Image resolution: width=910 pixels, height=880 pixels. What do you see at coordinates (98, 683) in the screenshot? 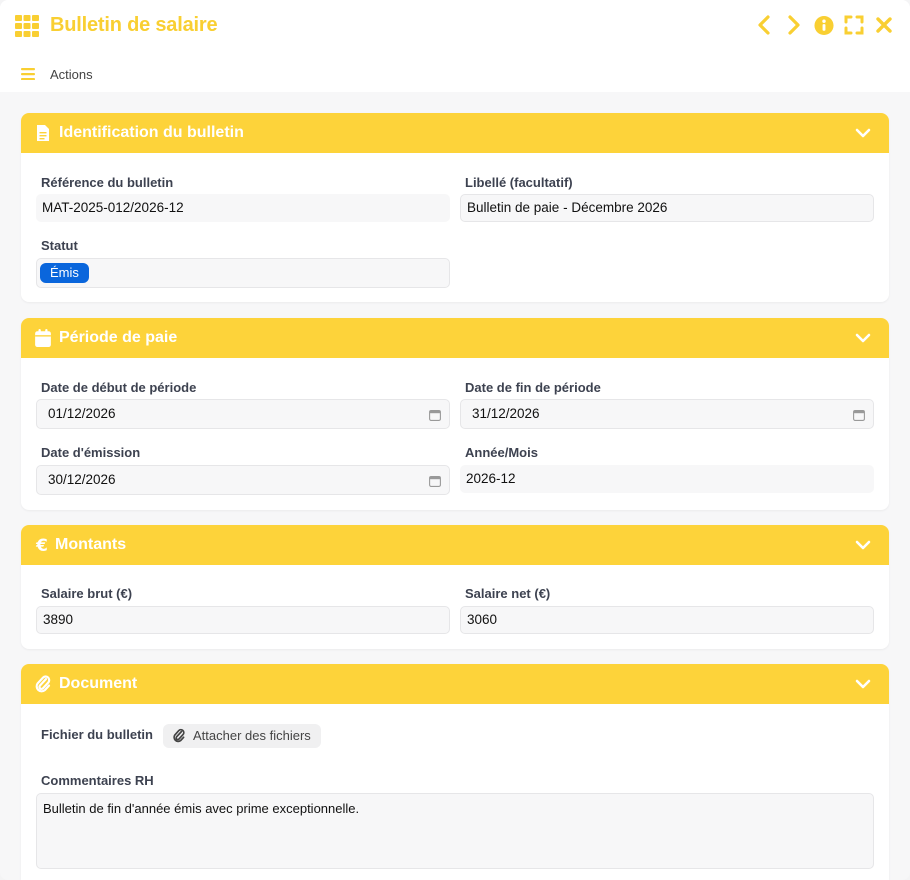
I see `section-title: Document` at bounding box center [98, 683].